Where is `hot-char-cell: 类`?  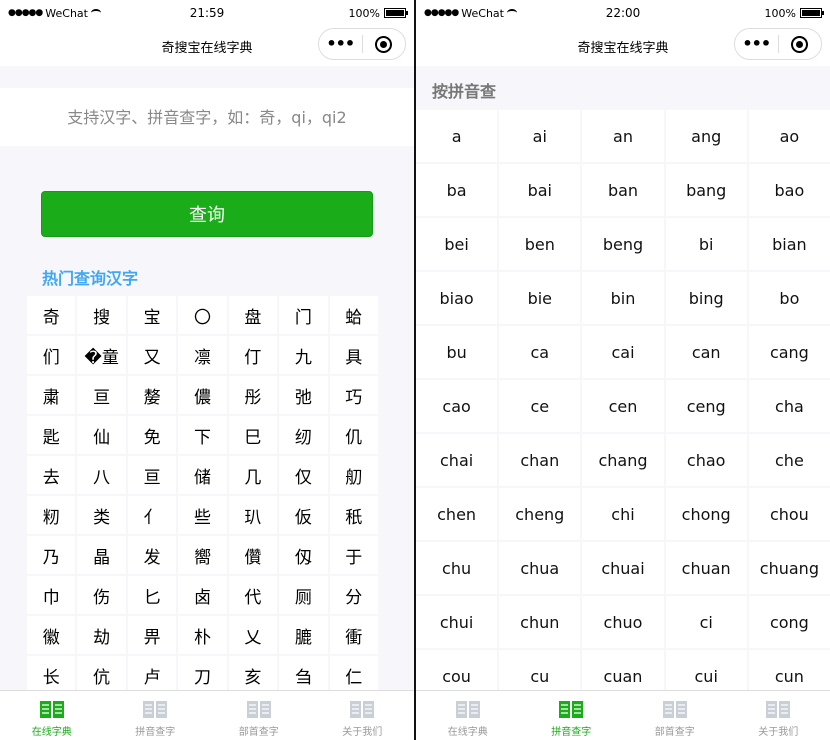 hot-char-cell: 类 is located at coordinates (101, 515).